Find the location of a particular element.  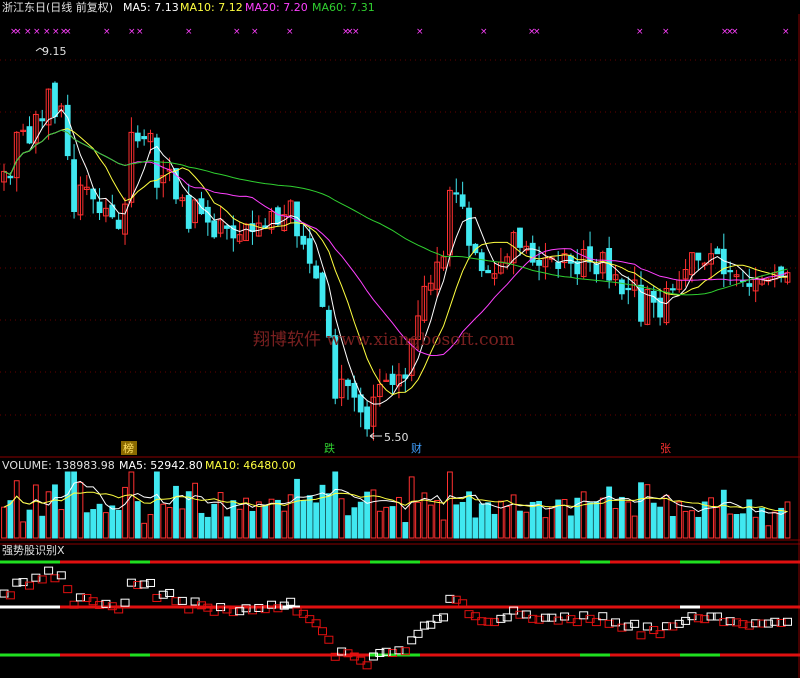

low-arrow is located at coordinates (375, 436).